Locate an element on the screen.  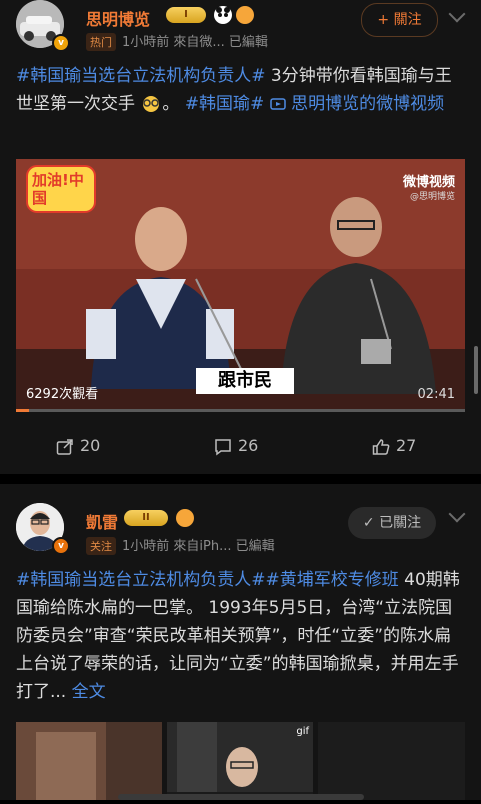
post-image: gif is located at coordinates (240, 761).